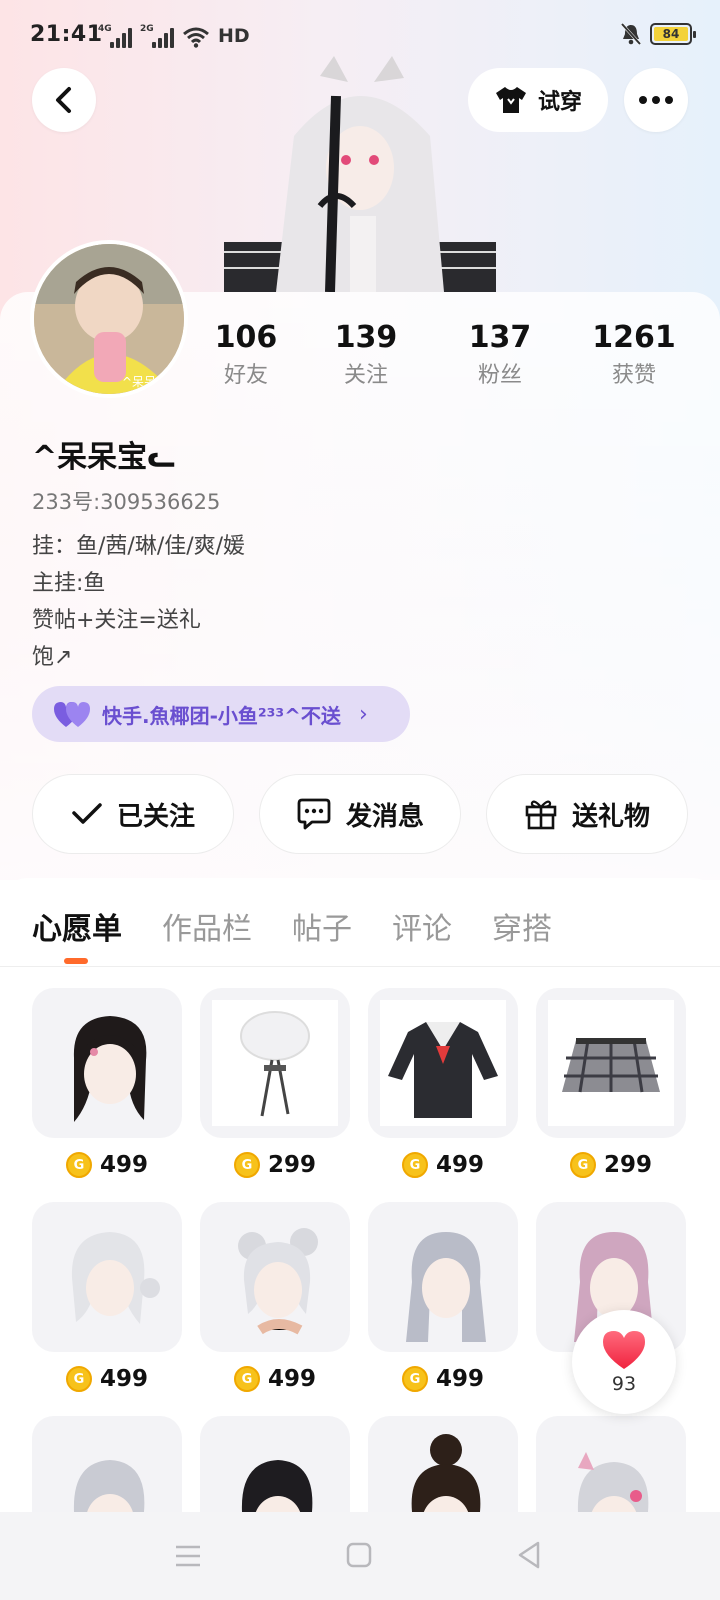 The width and height of the screenshot is (720, 1600). I want to click on stat-friends-value: 106, so click(246, 337).